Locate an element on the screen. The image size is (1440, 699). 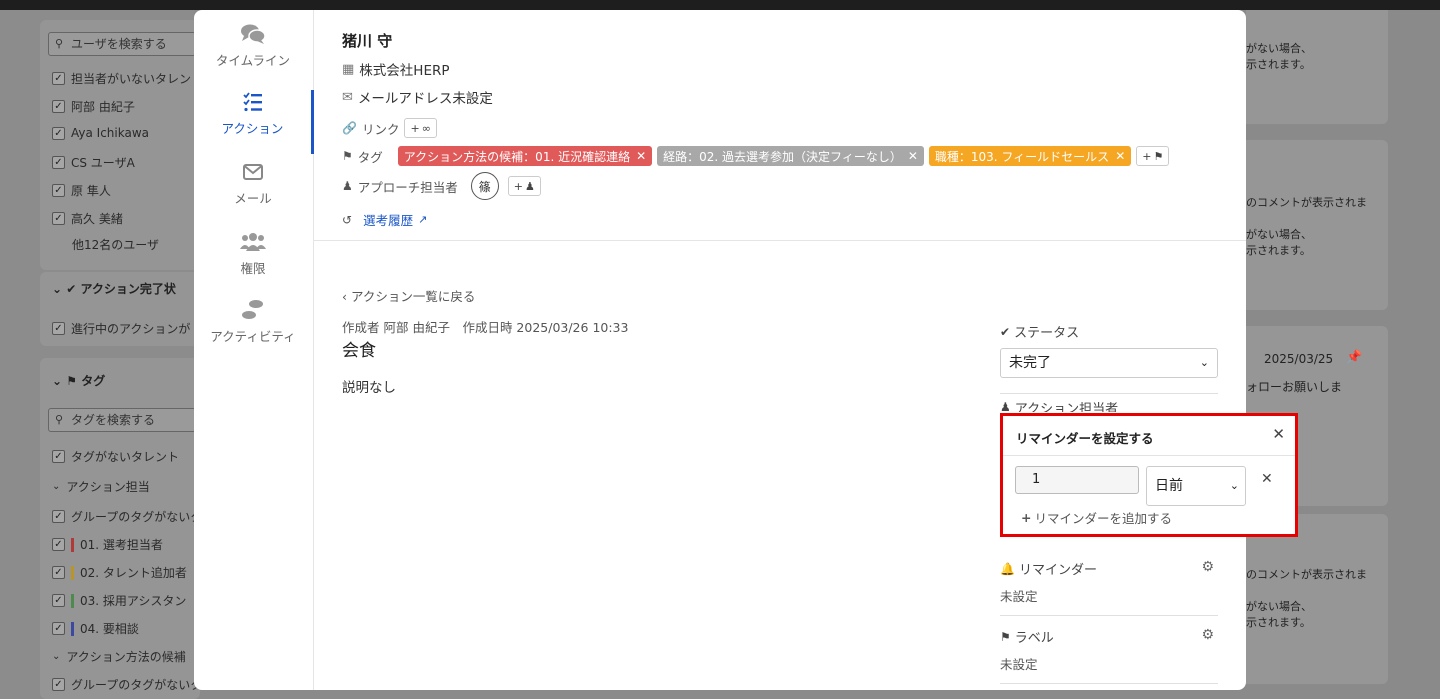
nav-mail: メール is located at coordinates (253, 192).